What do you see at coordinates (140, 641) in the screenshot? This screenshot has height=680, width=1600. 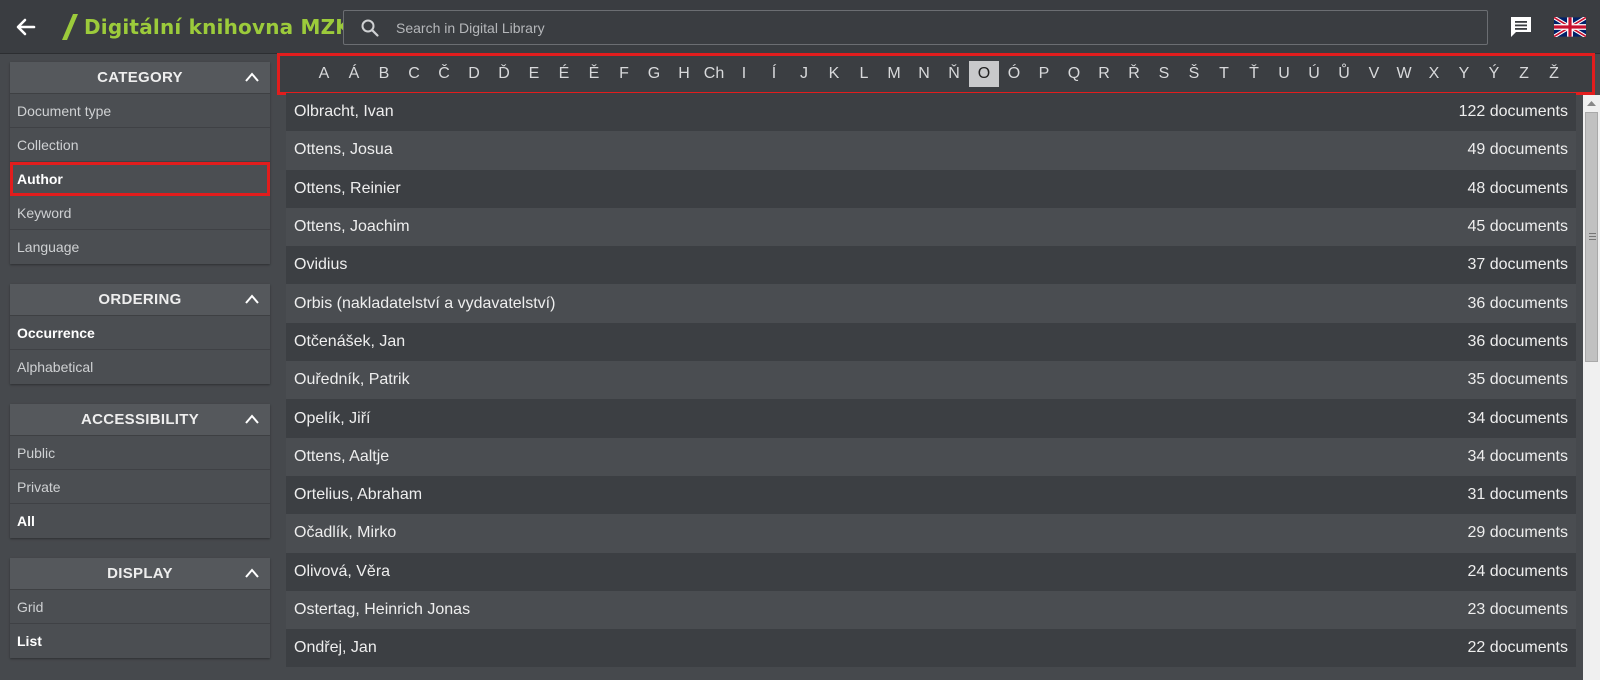 I see `display-item-list: List` at bounding box center [140, 641].